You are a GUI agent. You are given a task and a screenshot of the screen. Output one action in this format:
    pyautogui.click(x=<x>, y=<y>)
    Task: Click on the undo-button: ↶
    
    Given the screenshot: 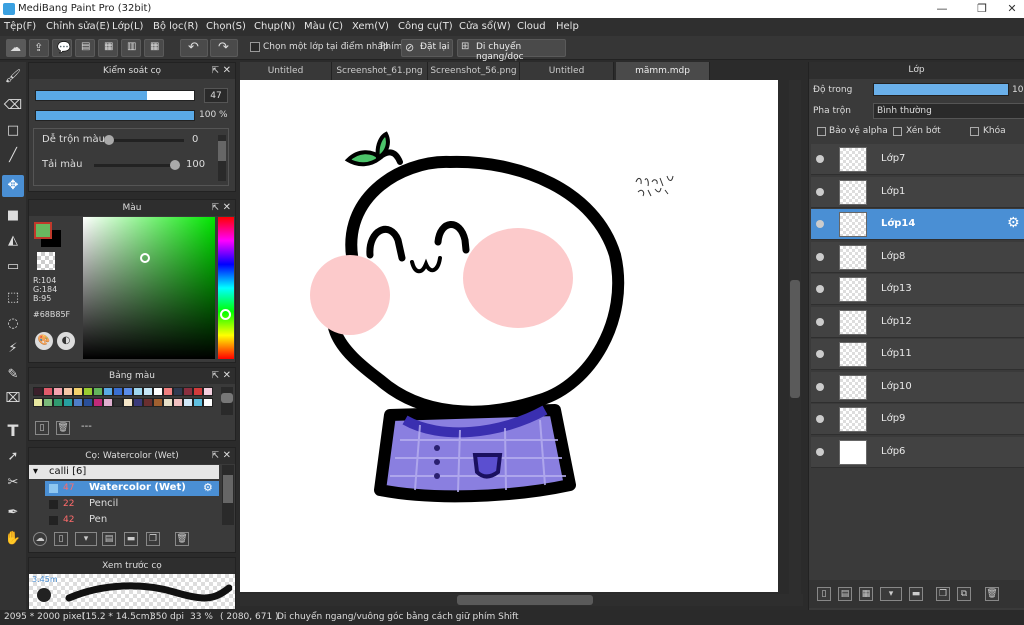 What is the action you would take?
    pyautogui.click(x=194, y=48)
    